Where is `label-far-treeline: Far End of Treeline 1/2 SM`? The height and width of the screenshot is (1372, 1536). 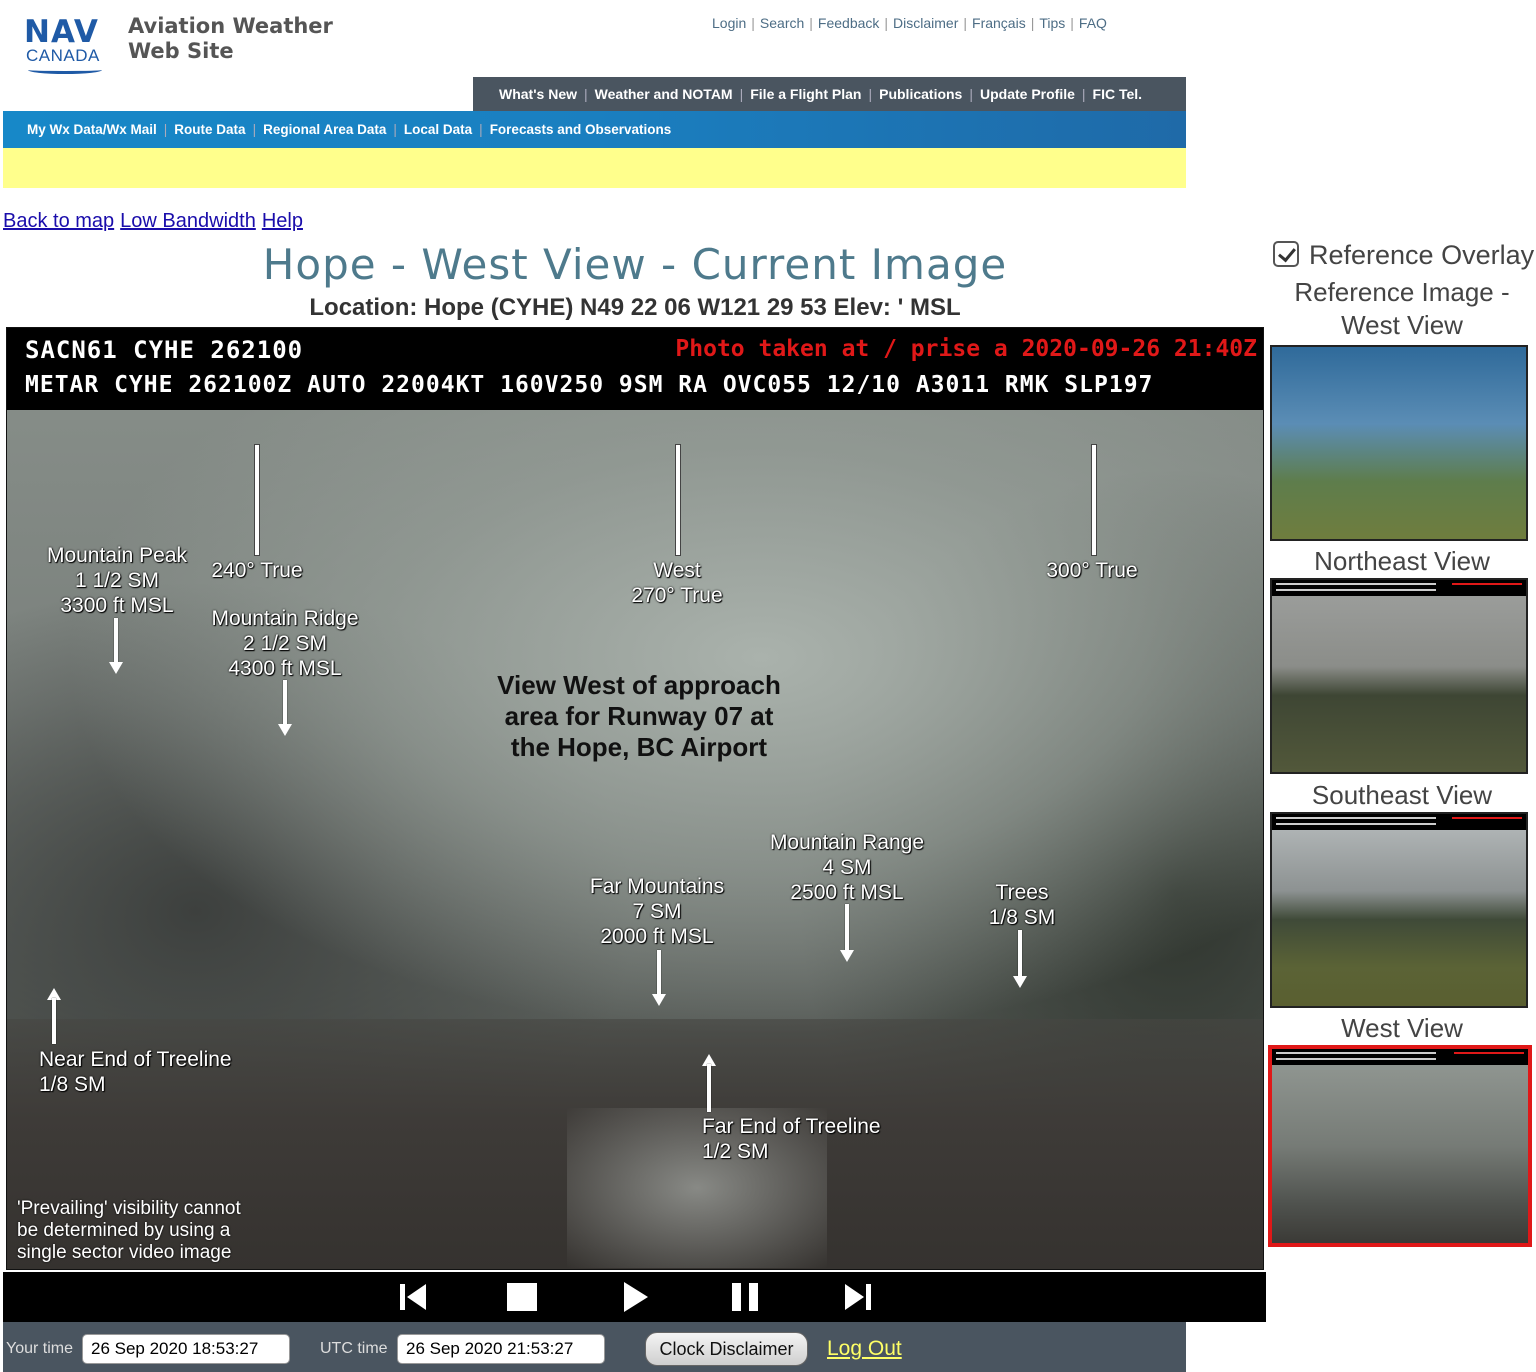
label-far-treeline: Far End of Treeline 1/2 SM is located at coordinates (791, 1139).